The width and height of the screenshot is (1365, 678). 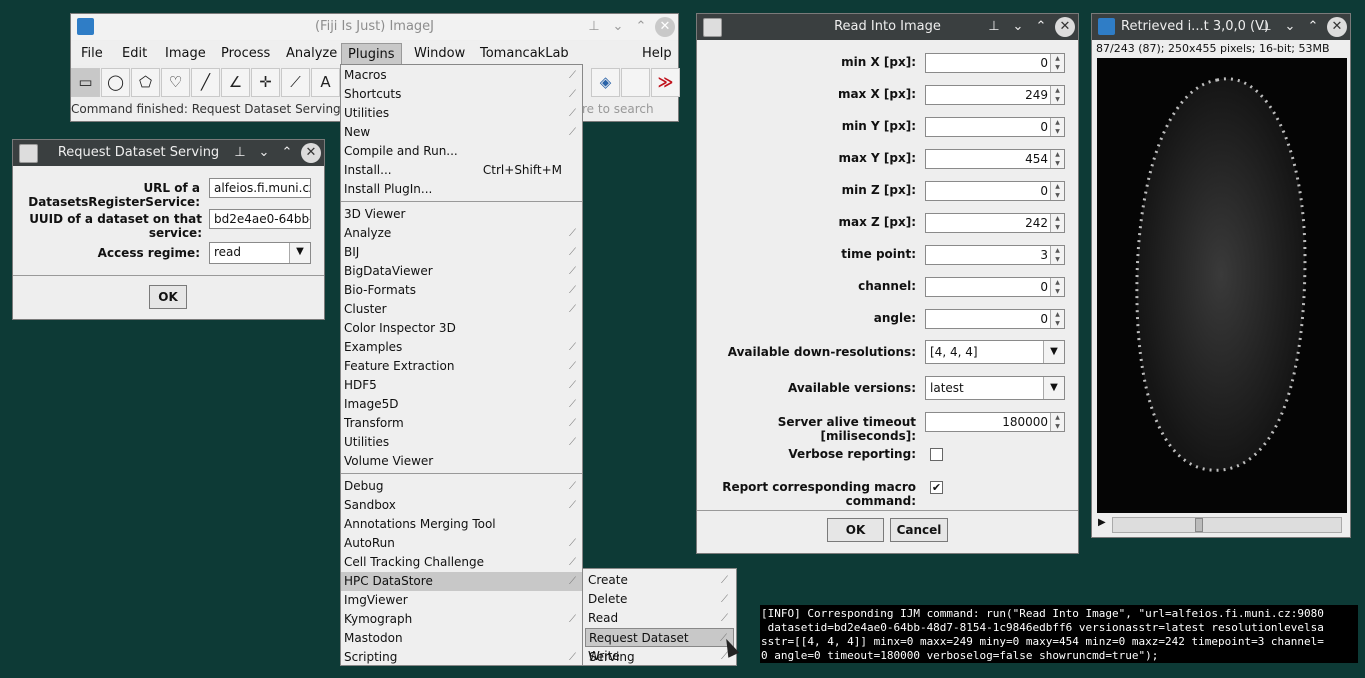 I want to click on point-tool-icon: ✛, so click(x=265, y=82).